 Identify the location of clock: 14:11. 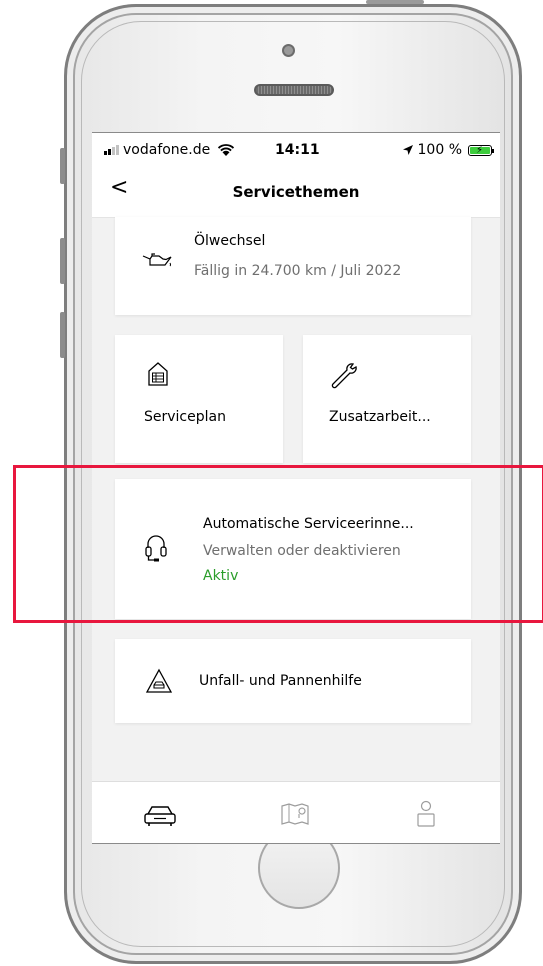
(297, 150).